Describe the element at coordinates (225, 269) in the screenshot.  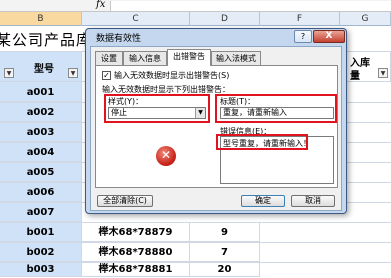
I see `table-row-cell-d: 20` at that location.